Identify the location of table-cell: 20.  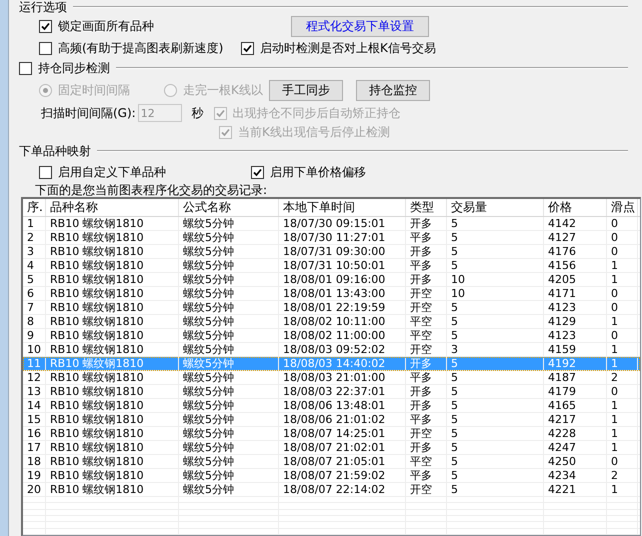
(34, 489).